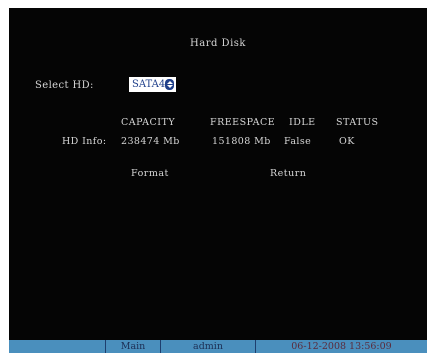  What do you see at coordinates (84, 141) in the screenshot?
I see `hd-info-label: HD Info:` at bounding box center [84, 141].